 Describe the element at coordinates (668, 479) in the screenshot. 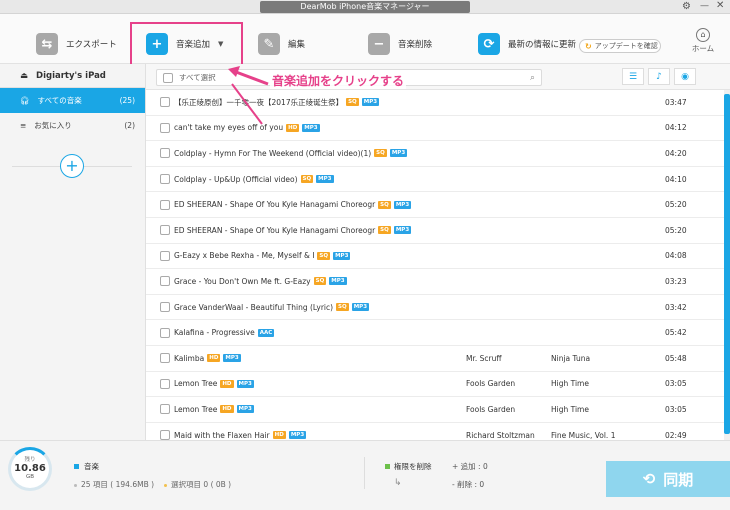

I see `sync-button: ⟲ 同期` at that location.